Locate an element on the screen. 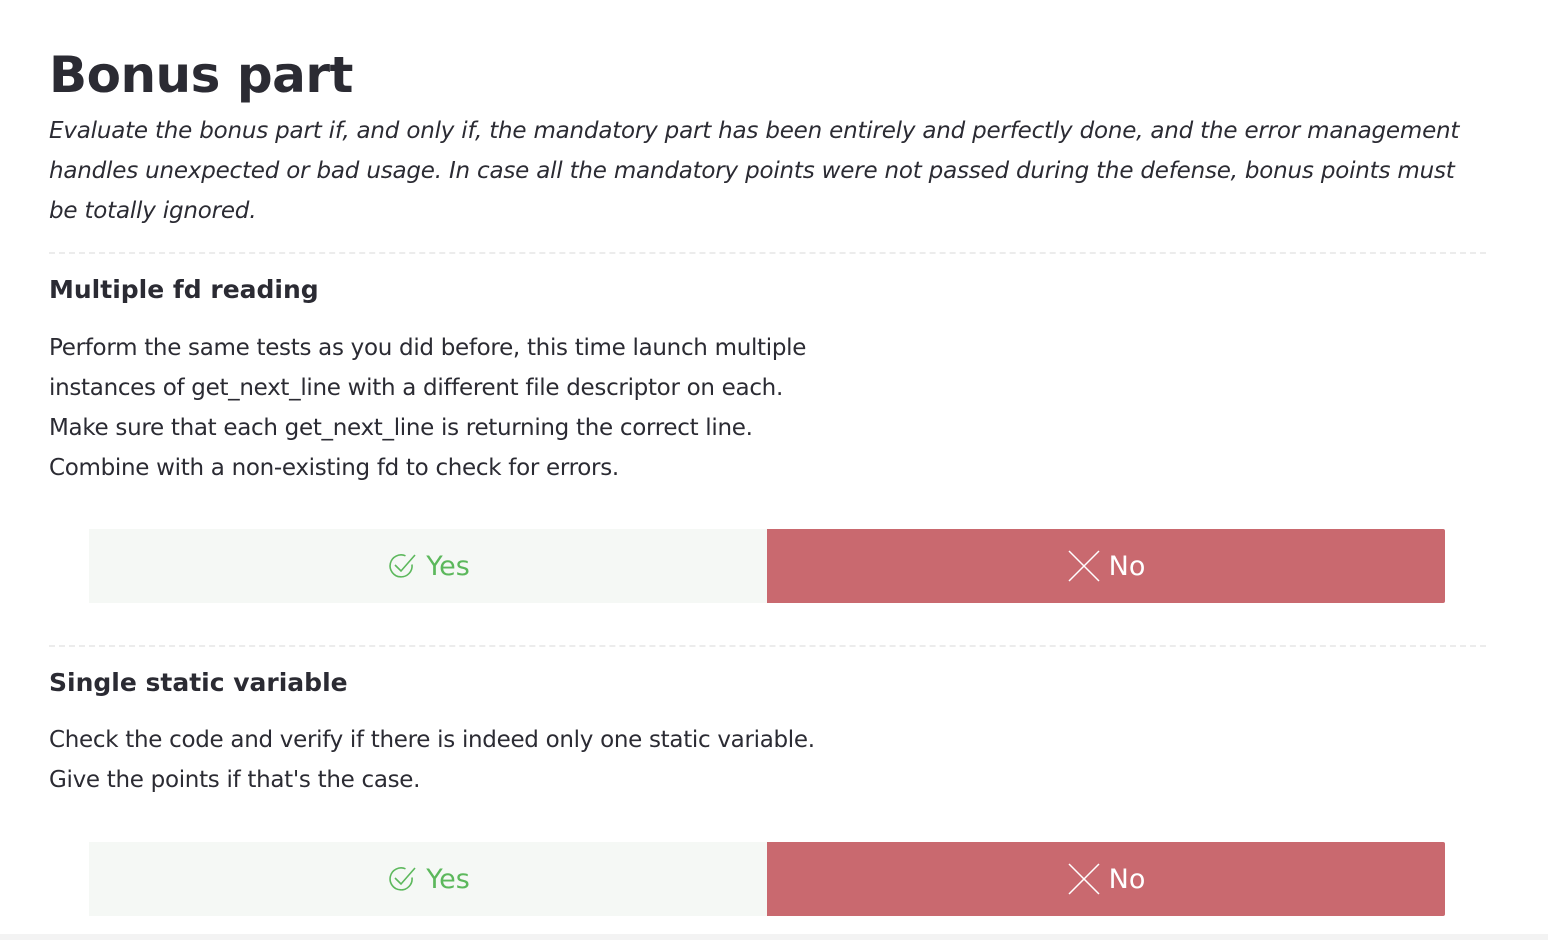 This screenshot has height=940, width=1548. item-title: Multiple fd reading is located at coordinates (184, 289).